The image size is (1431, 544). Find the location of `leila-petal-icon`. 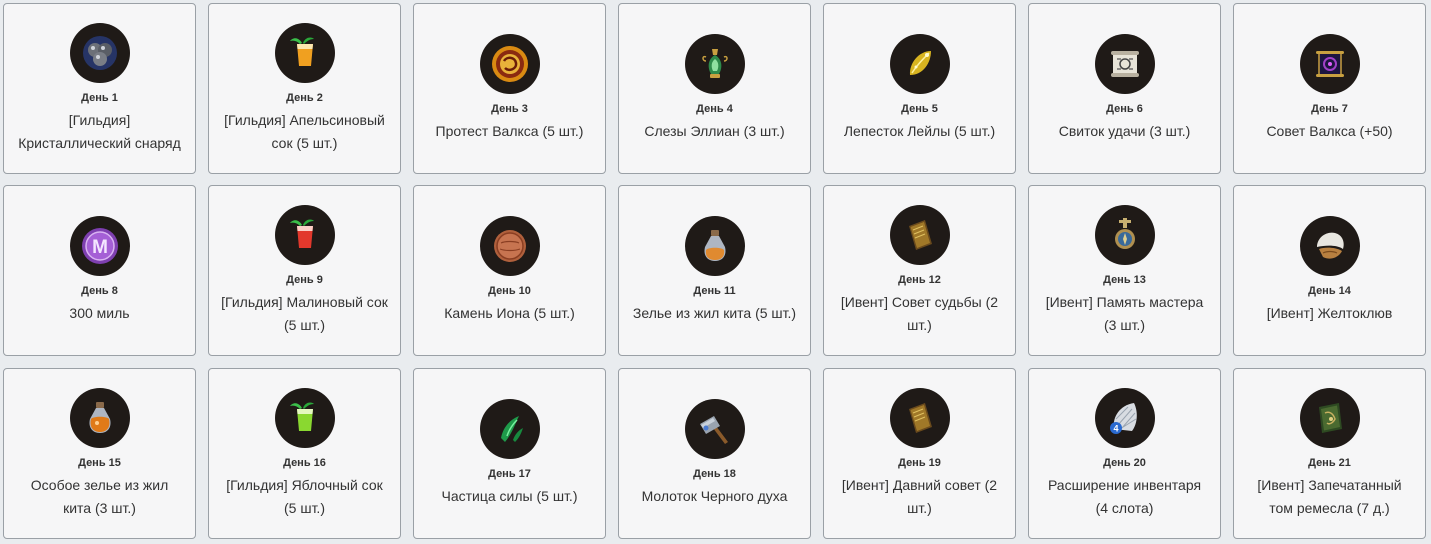

leila-petal-icon is located at coordinates (919, 64).